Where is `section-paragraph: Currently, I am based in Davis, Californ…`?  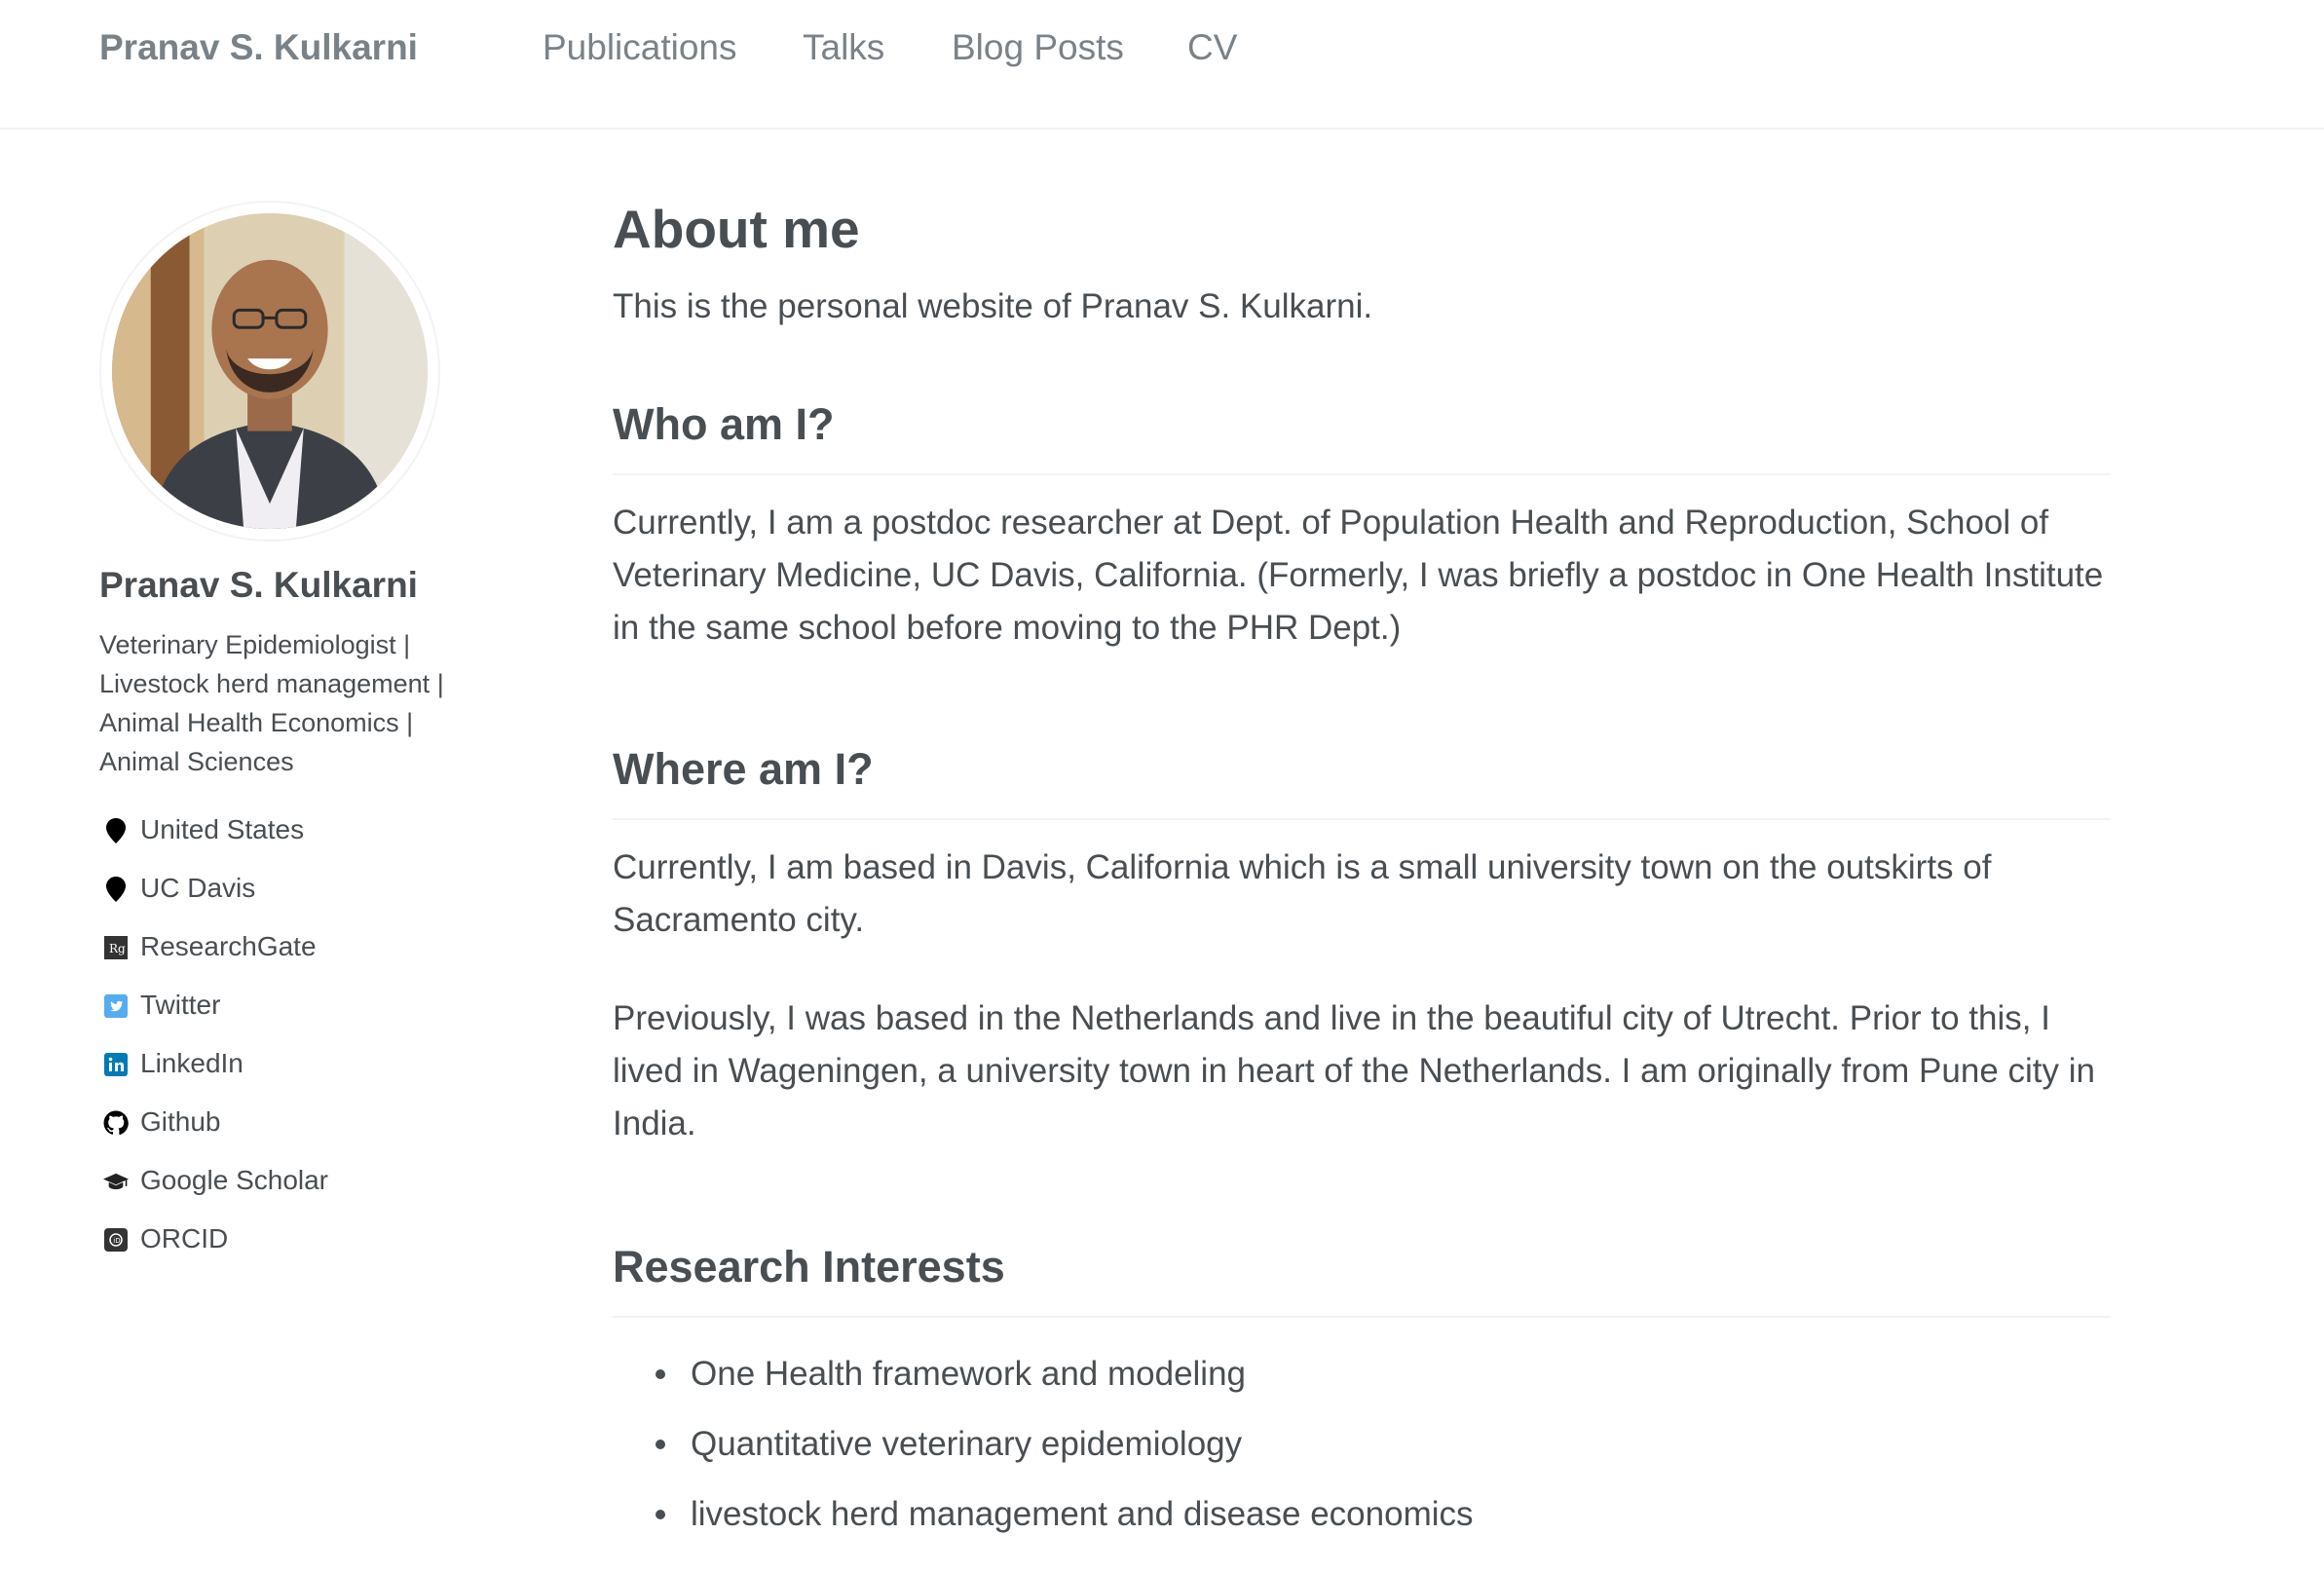 section-paragraph: Currently, I am based in Davis, Californ… is located at coordinates (1302, 894).